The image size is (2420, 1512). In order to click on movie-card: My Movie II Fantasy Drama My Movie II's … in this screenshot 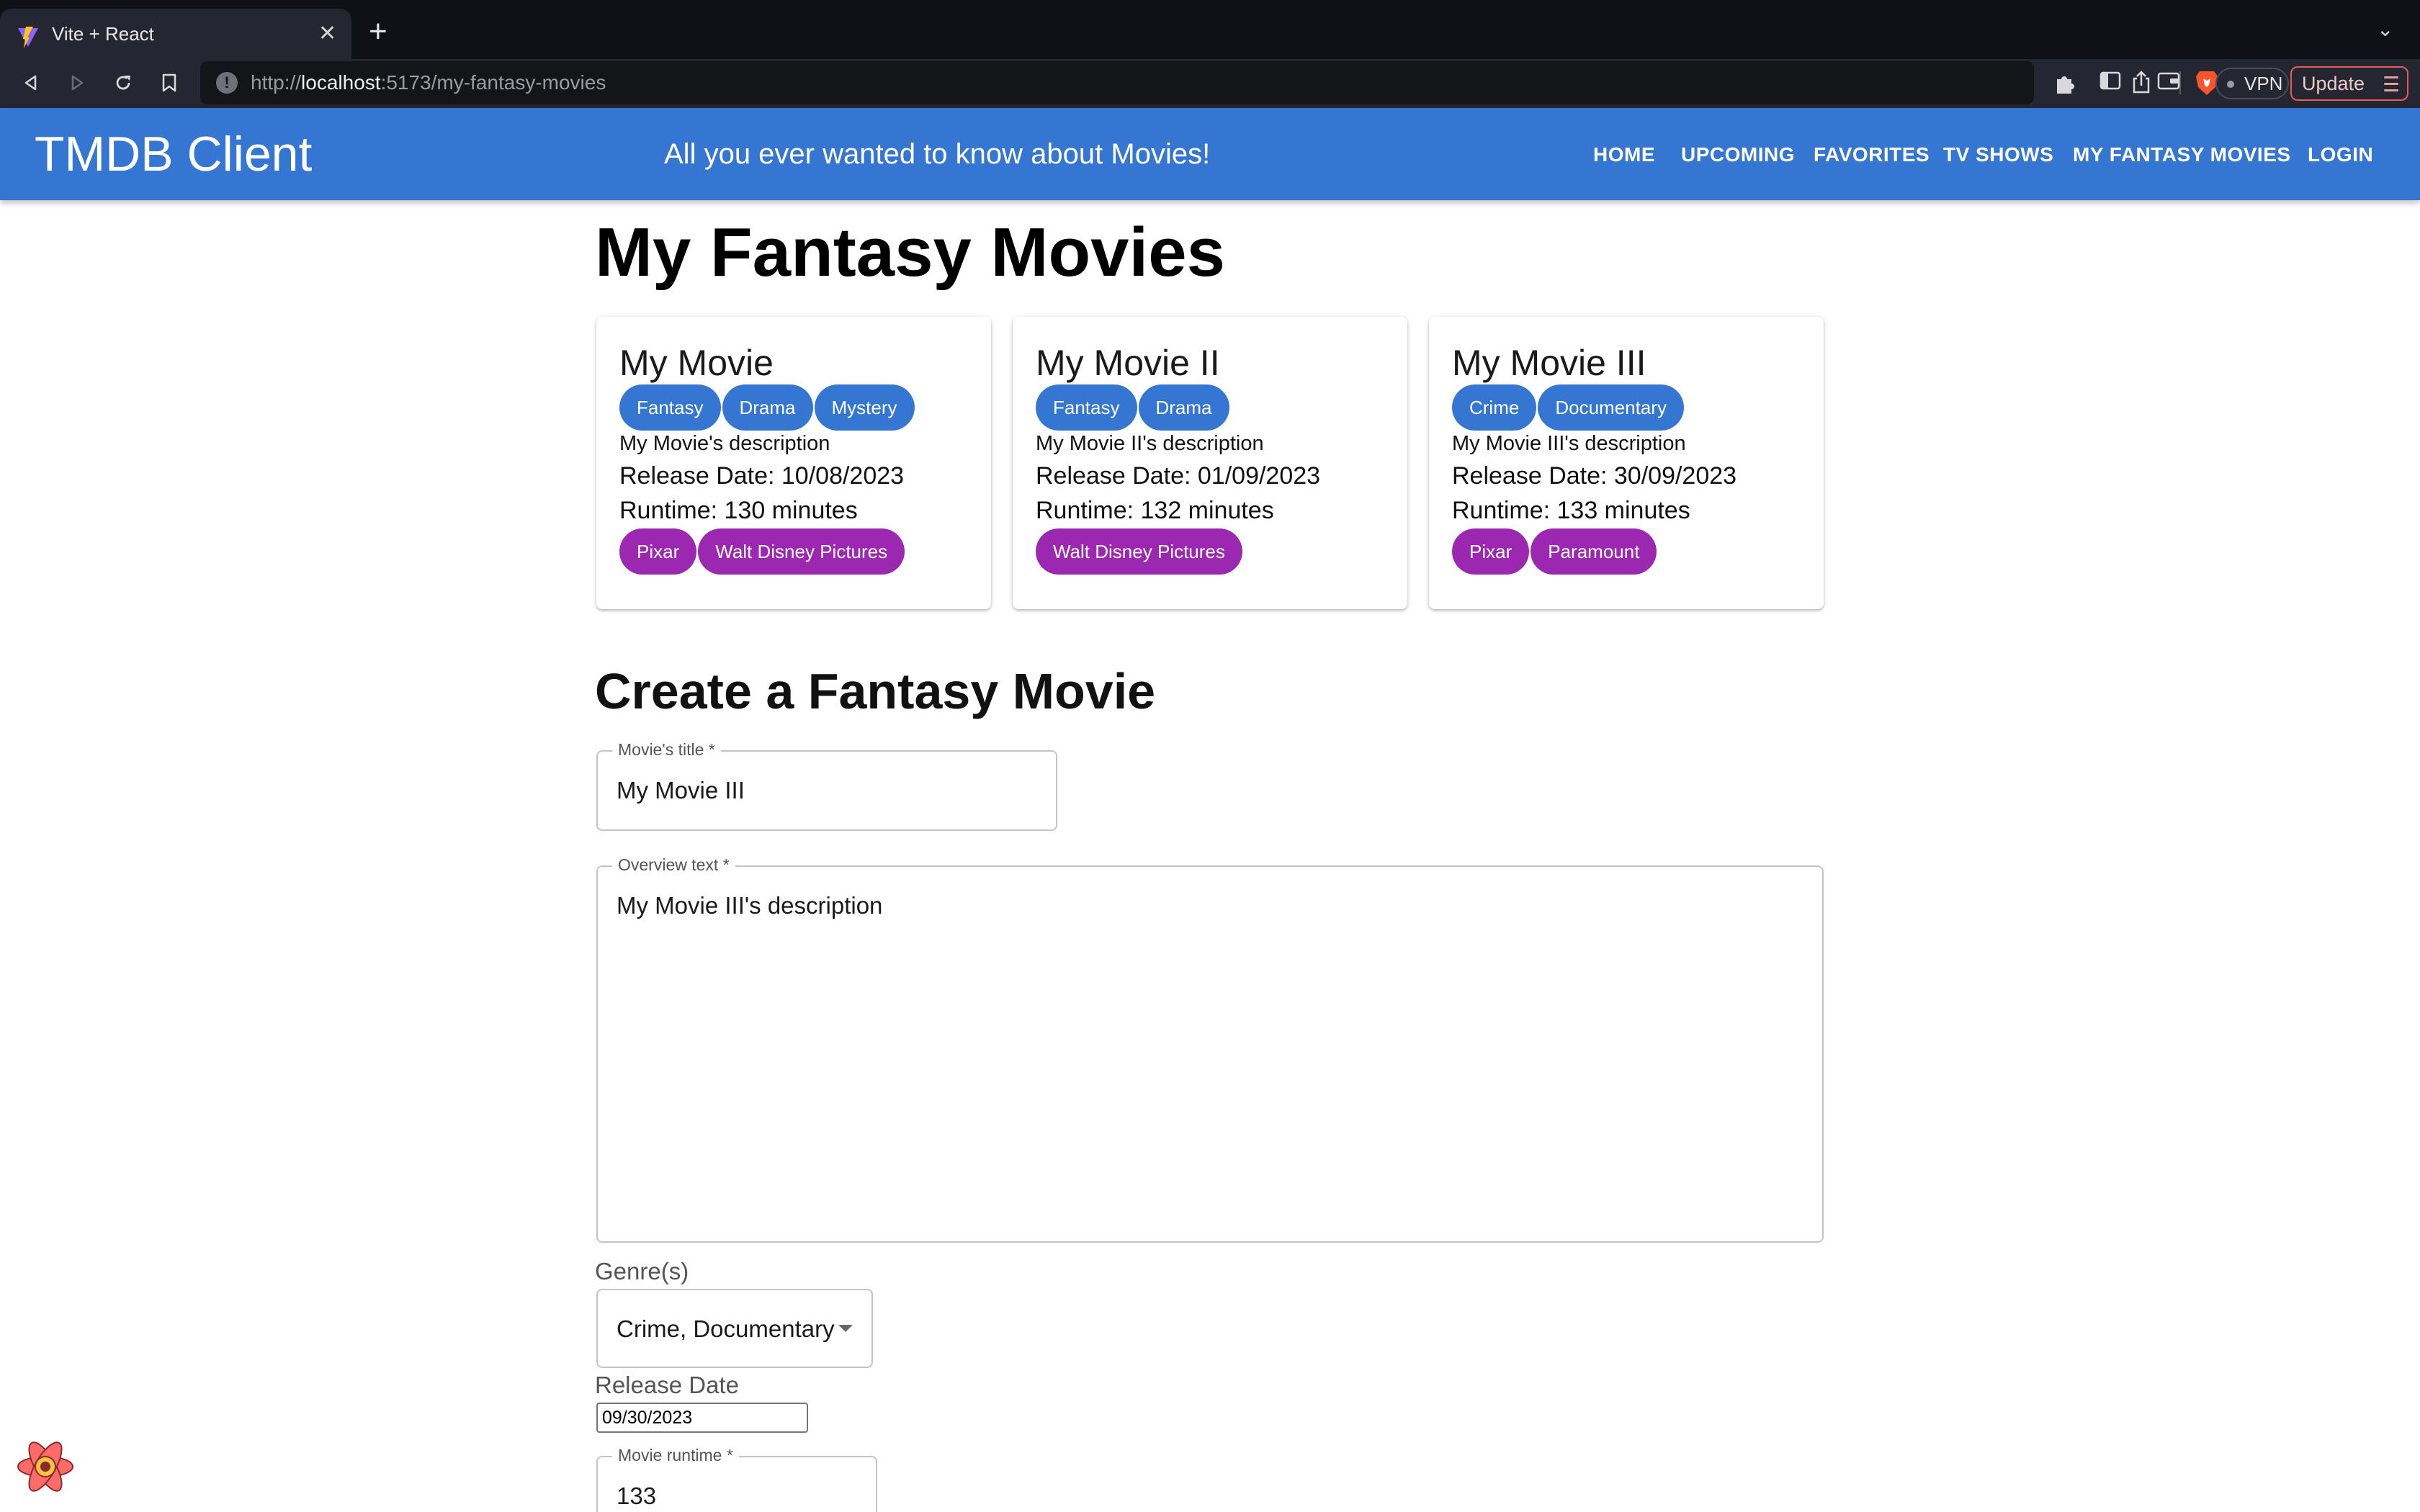, I will do `click(1210, 463)`.